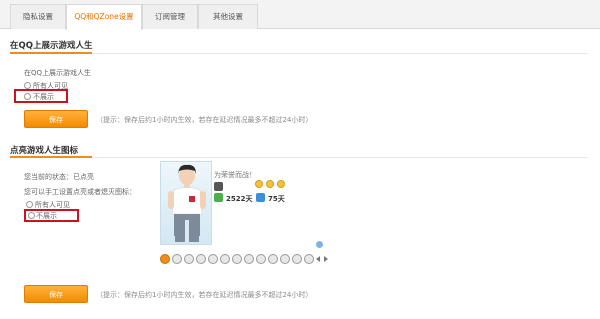 This screenshot has width=600, height=319. I want to click on icon-status-text: 您当前的状态：已点亮, so click(59, 177).